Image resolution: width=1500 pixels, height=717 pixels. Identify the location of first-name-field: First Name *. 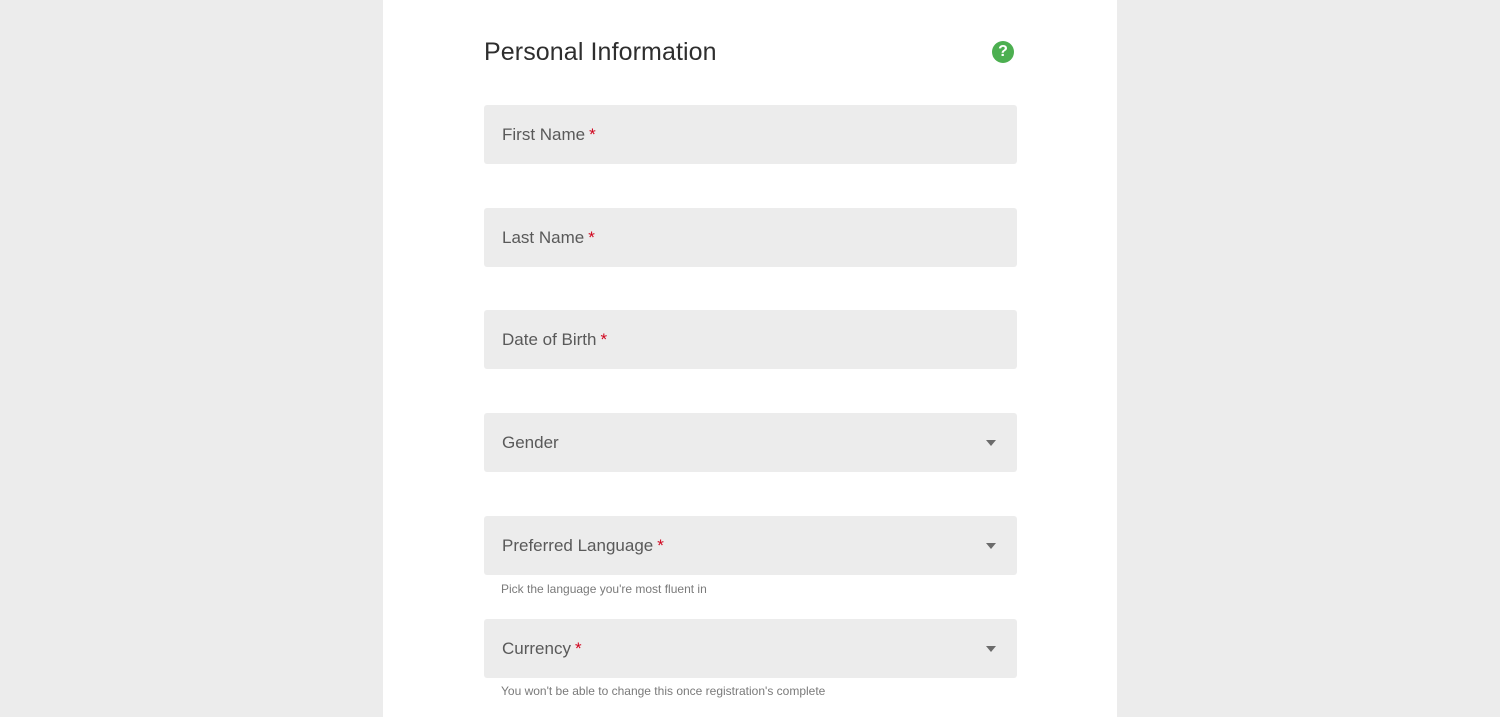
(750, 134).